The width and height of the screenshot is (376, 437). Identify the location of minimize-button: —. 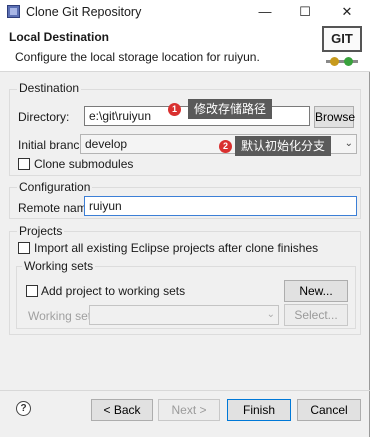
(265, 12).